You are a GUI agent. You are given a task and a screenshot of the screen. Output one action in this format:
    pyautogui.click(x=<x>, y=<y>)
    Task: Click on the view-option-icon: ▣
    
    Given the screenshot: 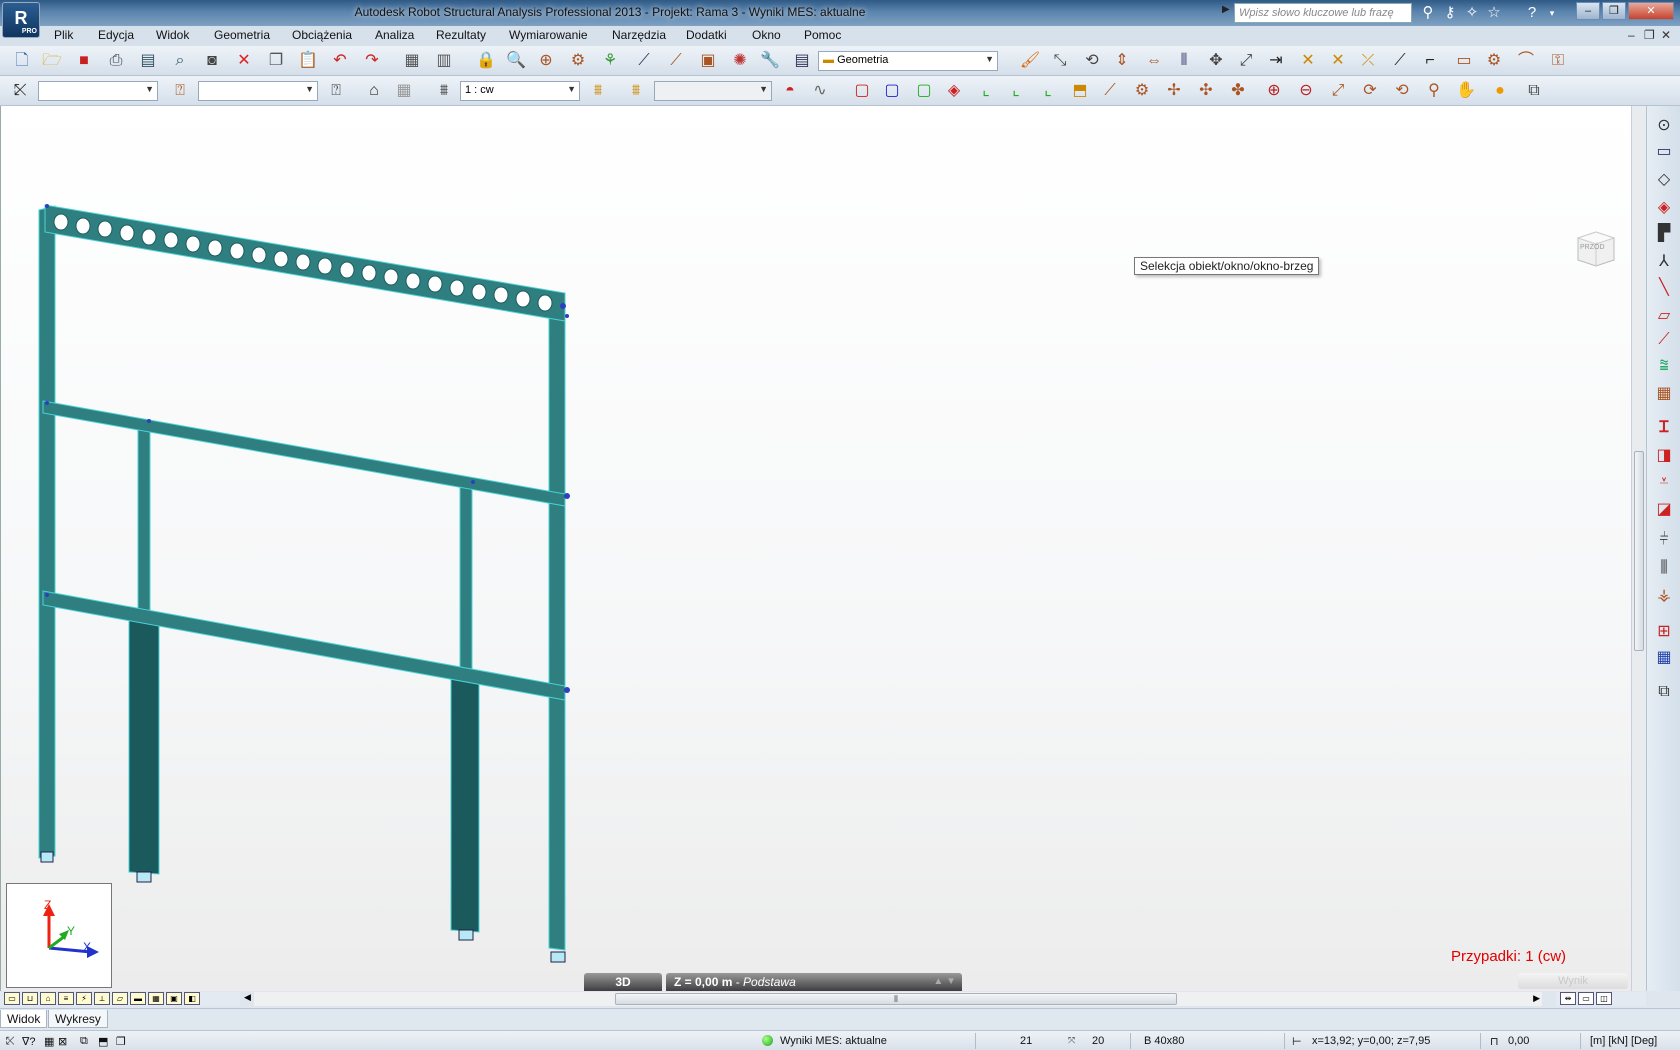 What is the action you would take?
    pyautogui.click(x=174, y=998)
    